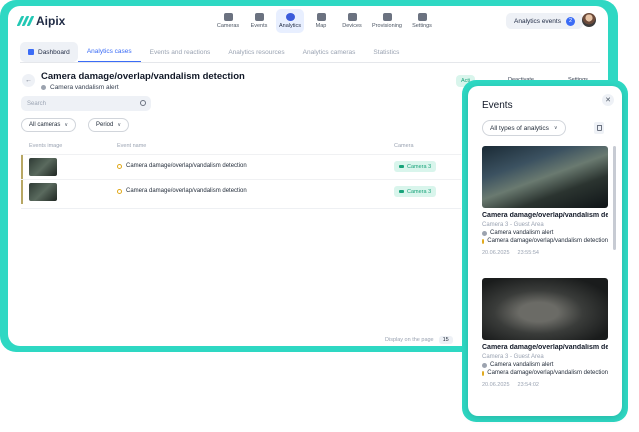  I want to click on nav-cameras: Cameras, so click(228, 21).